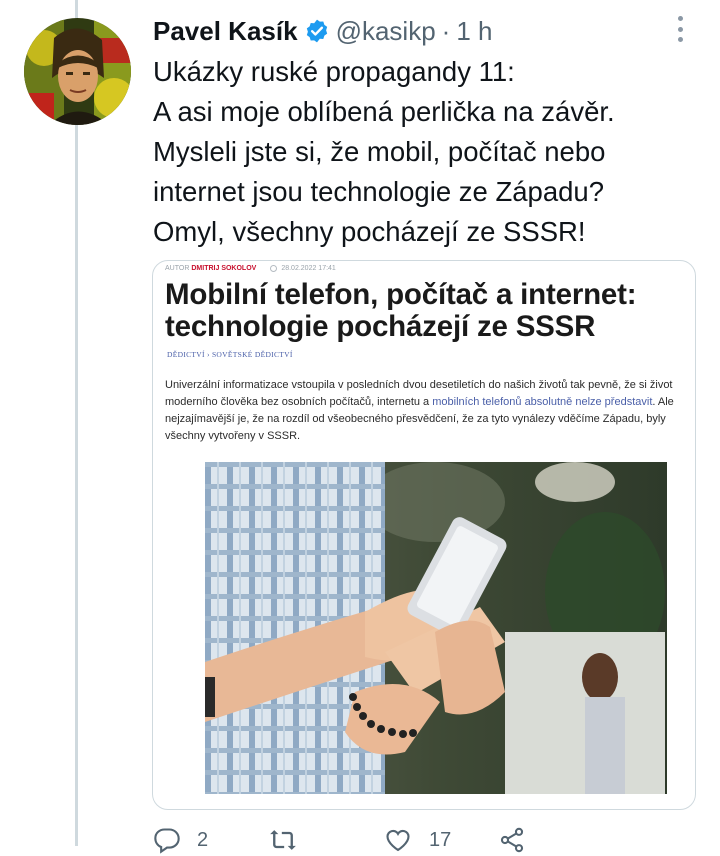 The width and height of the screenshot is (720, 856). What do you see at coordinates (203, 839) in the screenshot?
I see `reply-count: 2` at bounding box center [203, 839].